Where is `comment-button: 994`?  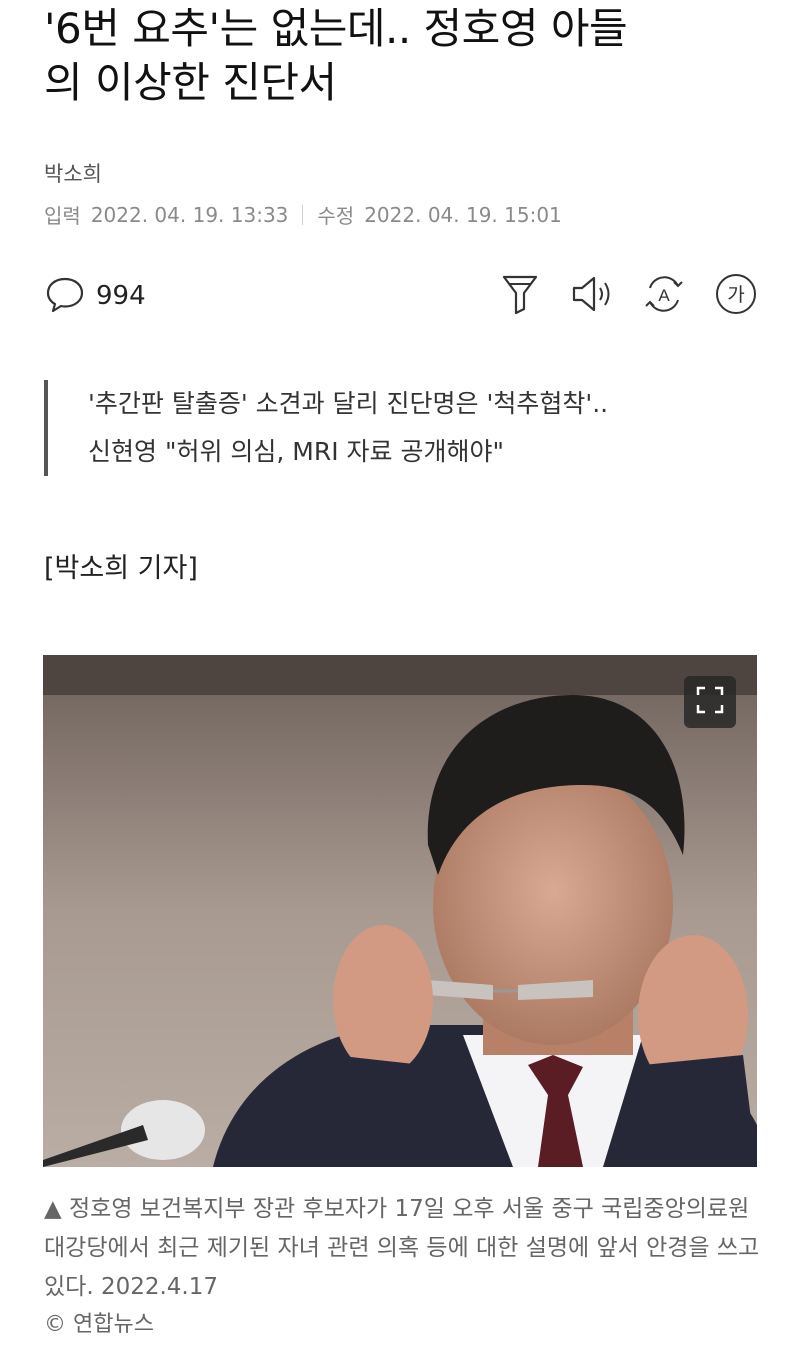
comment-button: 994 is located at coordinates (95, 296).